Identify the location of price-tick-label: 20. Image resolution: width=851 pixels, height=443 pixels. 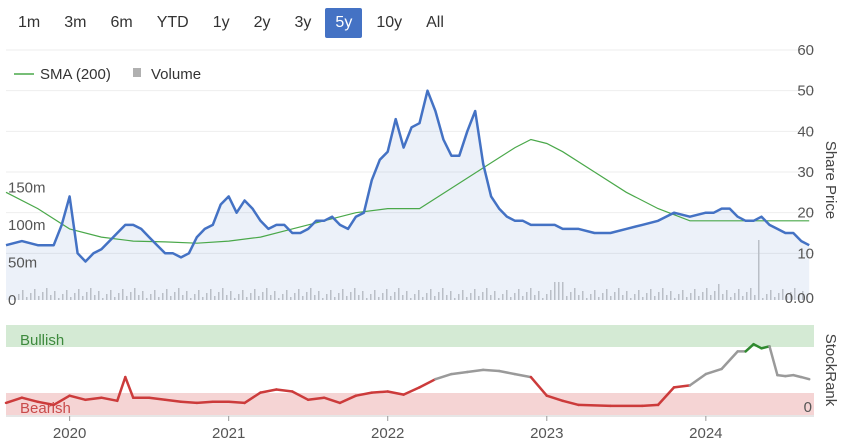
(805, 213).